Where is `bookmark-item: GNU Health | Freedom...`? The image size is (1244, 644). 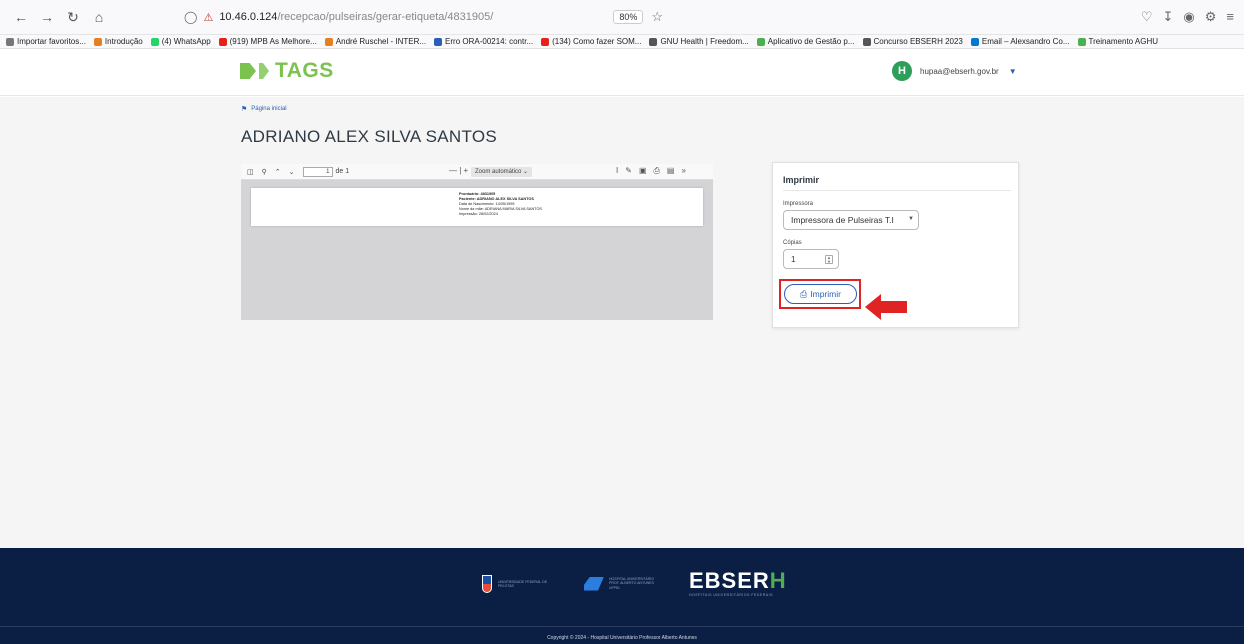 bookmark-item: GNU Health | Freedom... is located at coordinates (699, 41).